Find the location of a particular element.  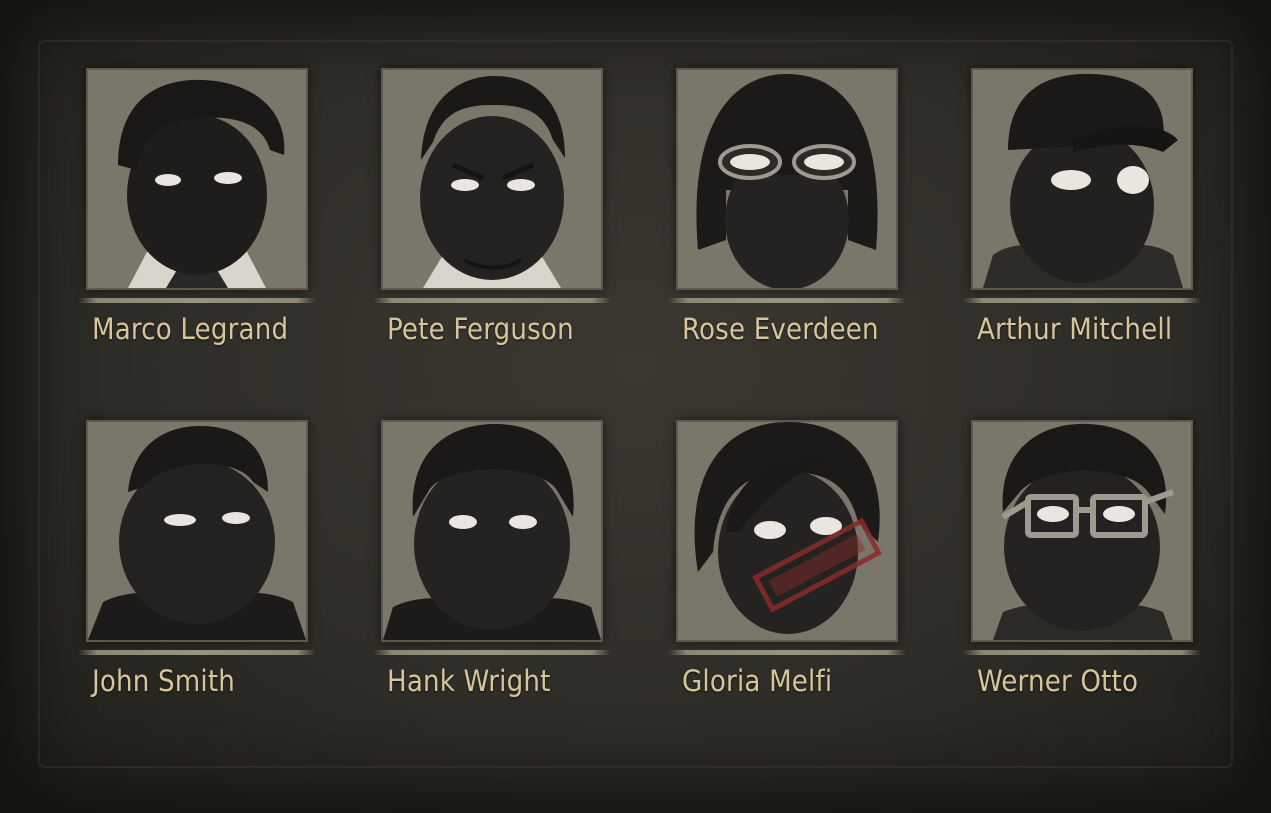

suspect-name: Marco Legrand is located at coordinates (190, 329).